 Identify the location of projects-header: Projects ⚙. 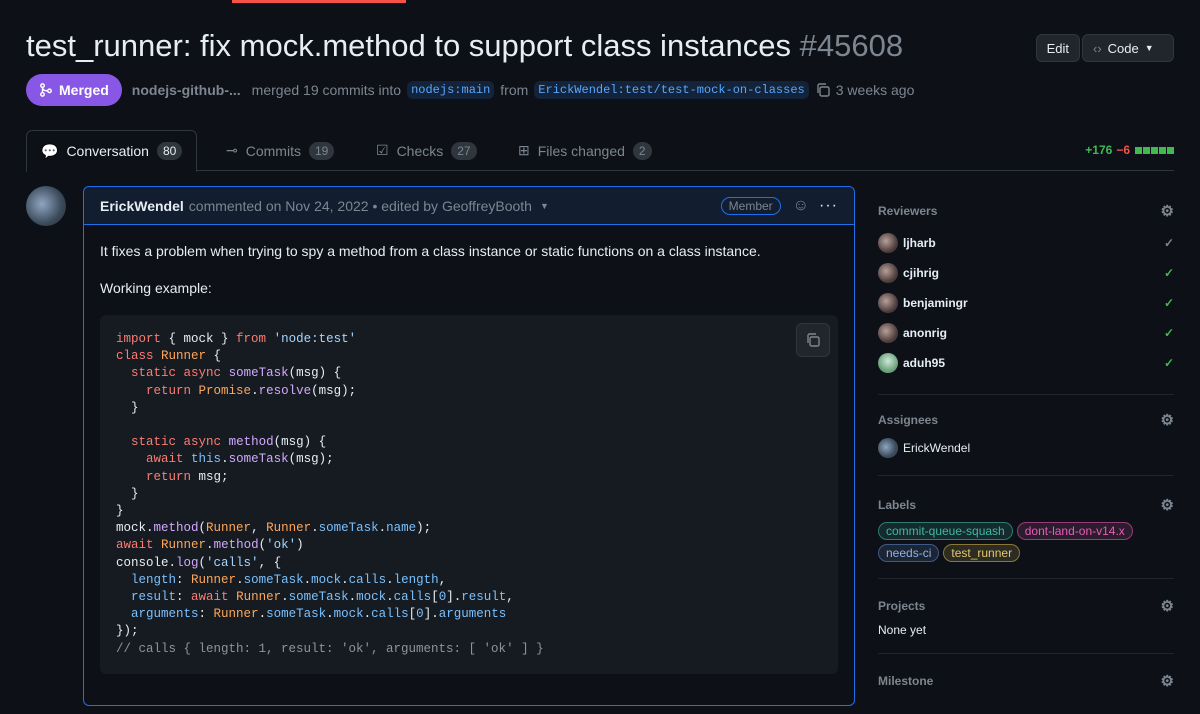
(1026, 606).